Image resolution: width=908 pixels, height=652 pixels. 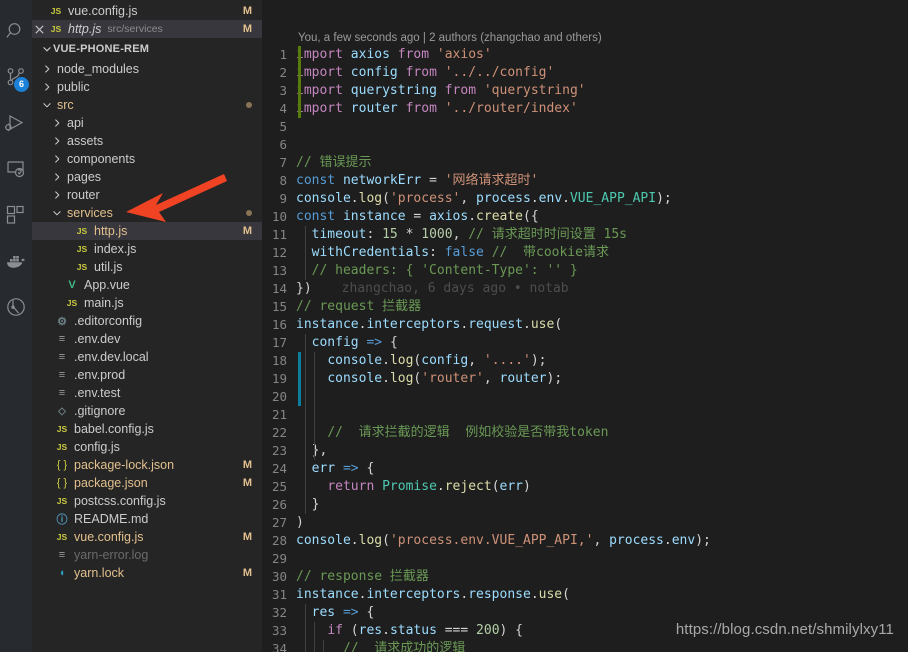 I want to click on tree-file-vue-config-js: JS vue.config.js M, so click(x=147, y=537).